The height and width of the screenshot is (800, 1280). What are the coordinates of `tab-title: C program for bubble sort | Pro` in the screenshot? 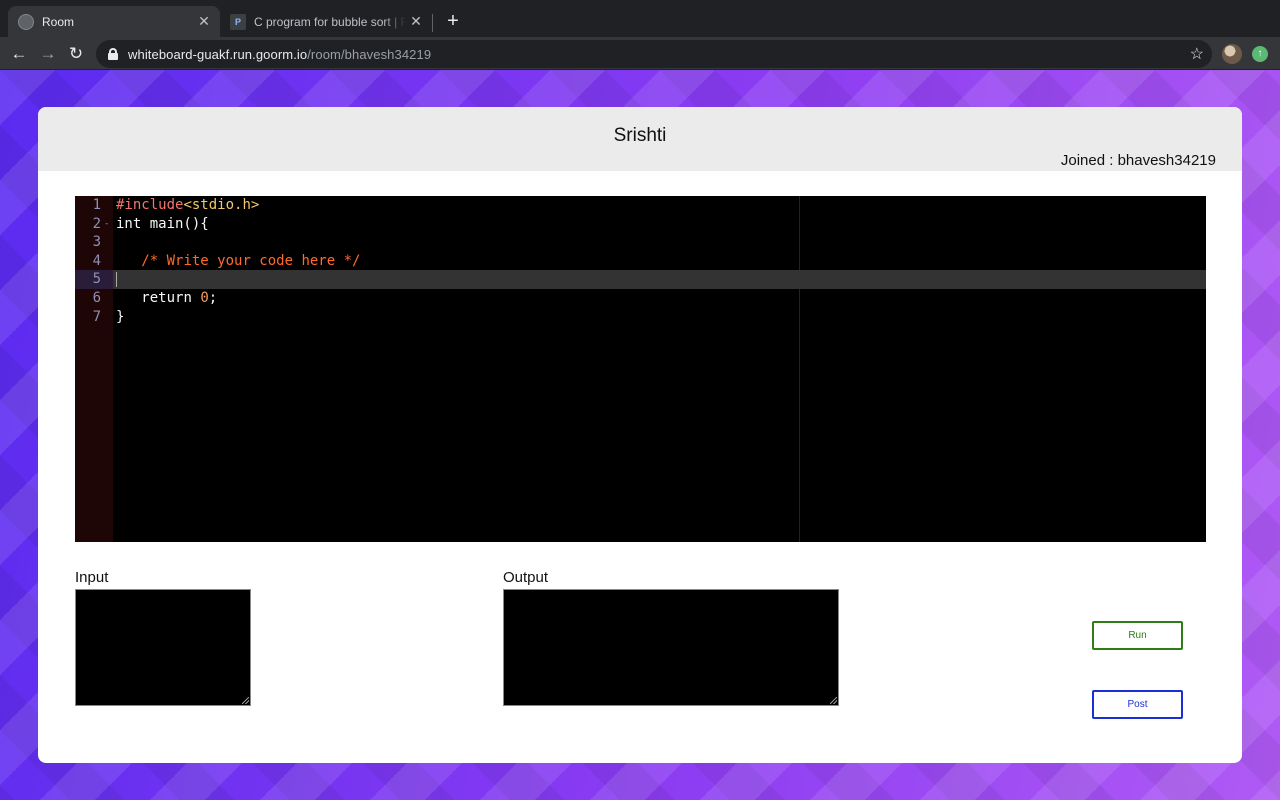 It's located at (330, 21).